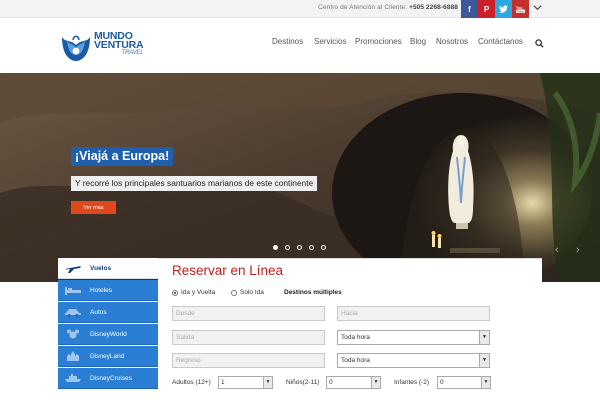  I want to click on slider-prev-arrow-icon: ‹, so click(557, 250).